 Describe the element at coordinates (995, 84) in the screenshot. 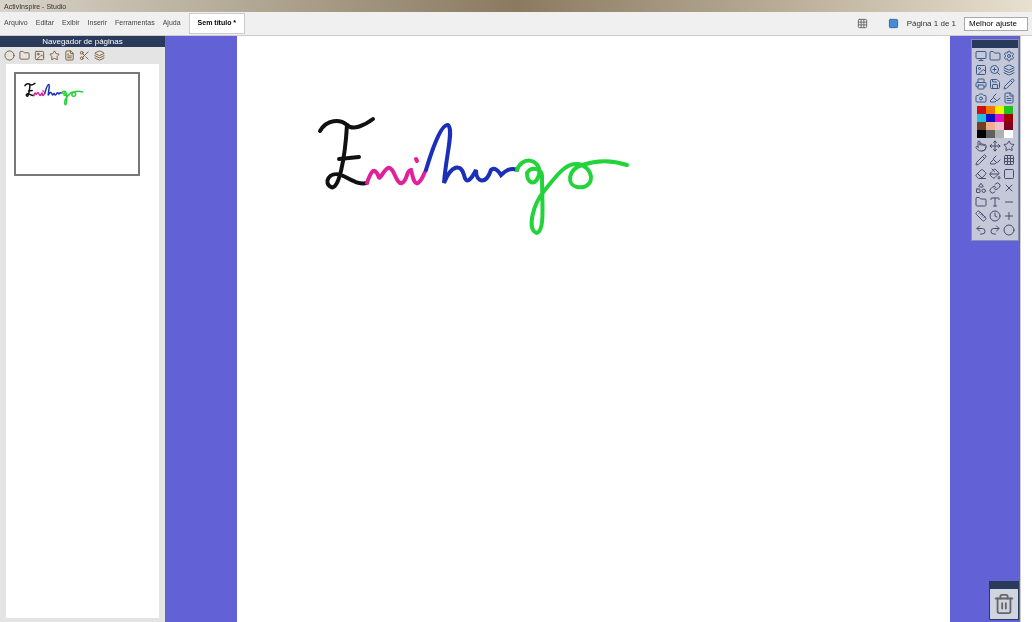

I see `save-icon` at that location.